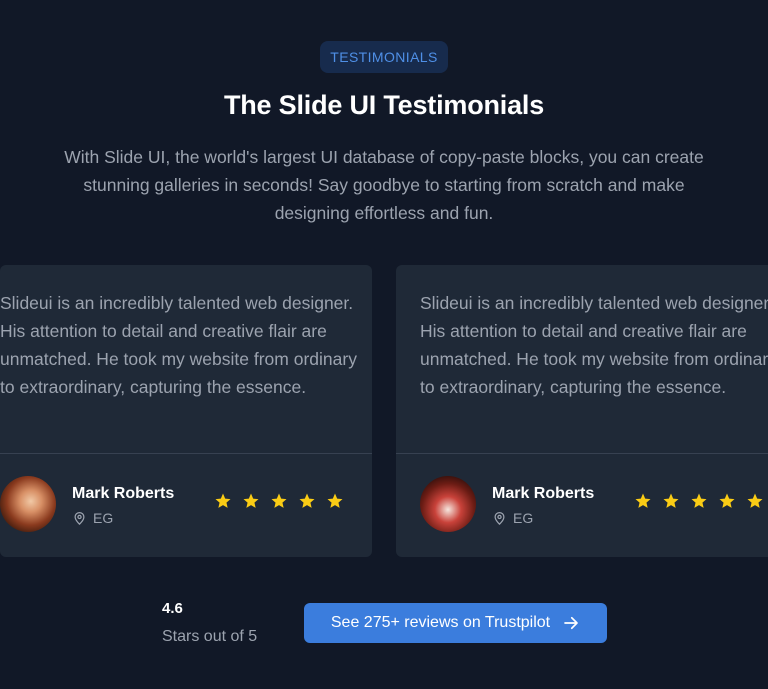 The image size is (768, 689). Describe the element at coordinates (384, 105) in the screenshot. I see `section-title: The Slide UI Testimonials` at that location.